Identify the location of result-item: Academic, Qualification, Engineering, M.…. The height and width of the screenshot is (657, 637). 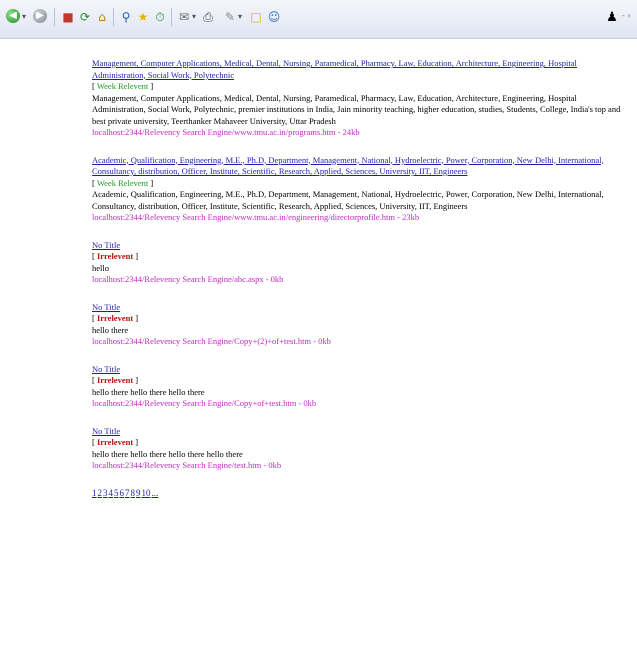
(362, 189).